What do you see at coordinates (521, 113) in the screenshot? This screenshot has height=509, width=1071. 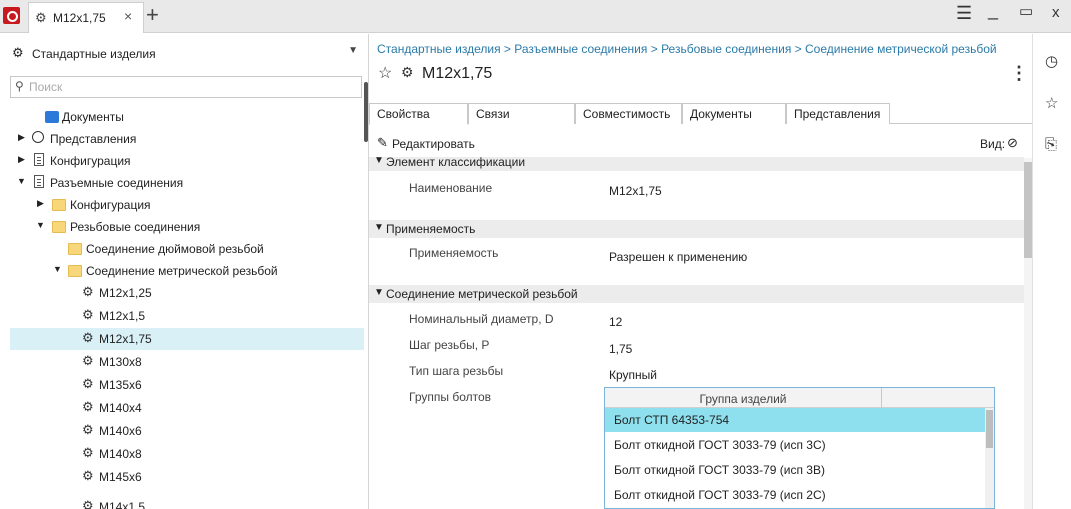 I see `tab-links: Связи` at bounding box center [521, 113].